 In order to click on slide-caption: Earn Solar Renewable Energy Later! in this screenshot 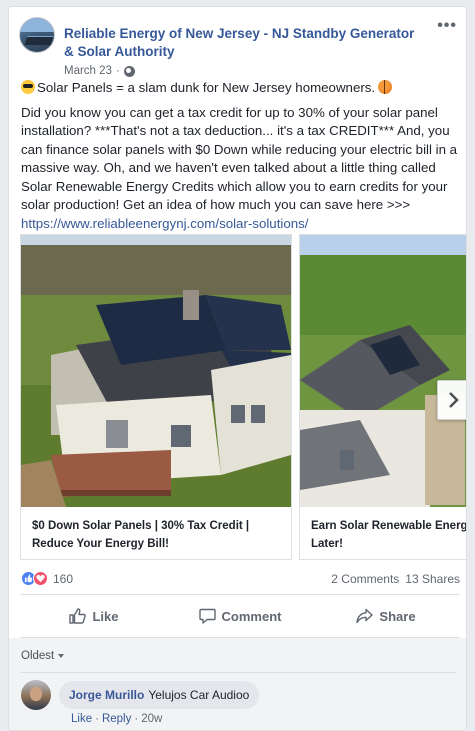, I will do `click(388, 535)`.